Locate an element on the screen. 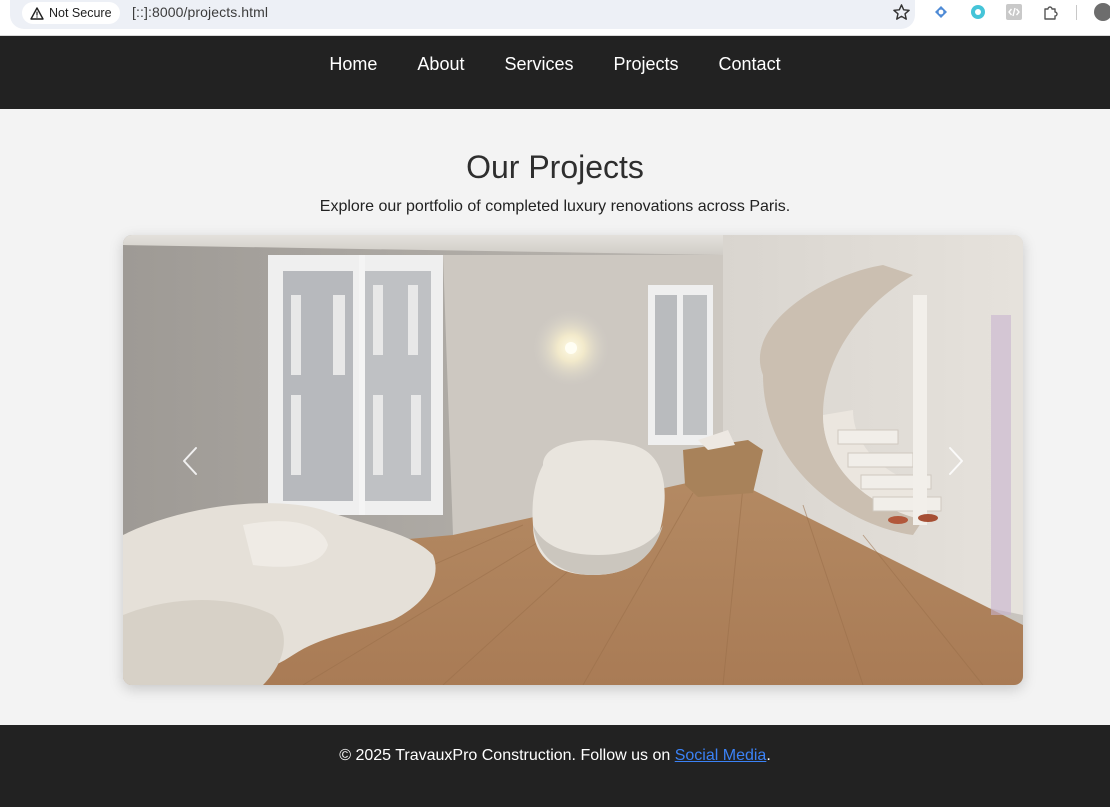  nav-item-about: About is located at coordinates (440, 64).